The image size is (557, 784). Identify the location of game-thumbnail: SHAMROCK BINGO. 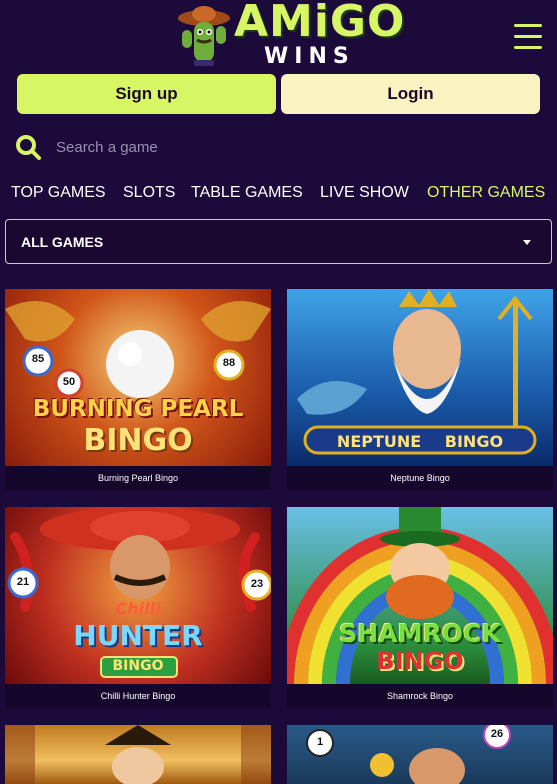
(420, 595).